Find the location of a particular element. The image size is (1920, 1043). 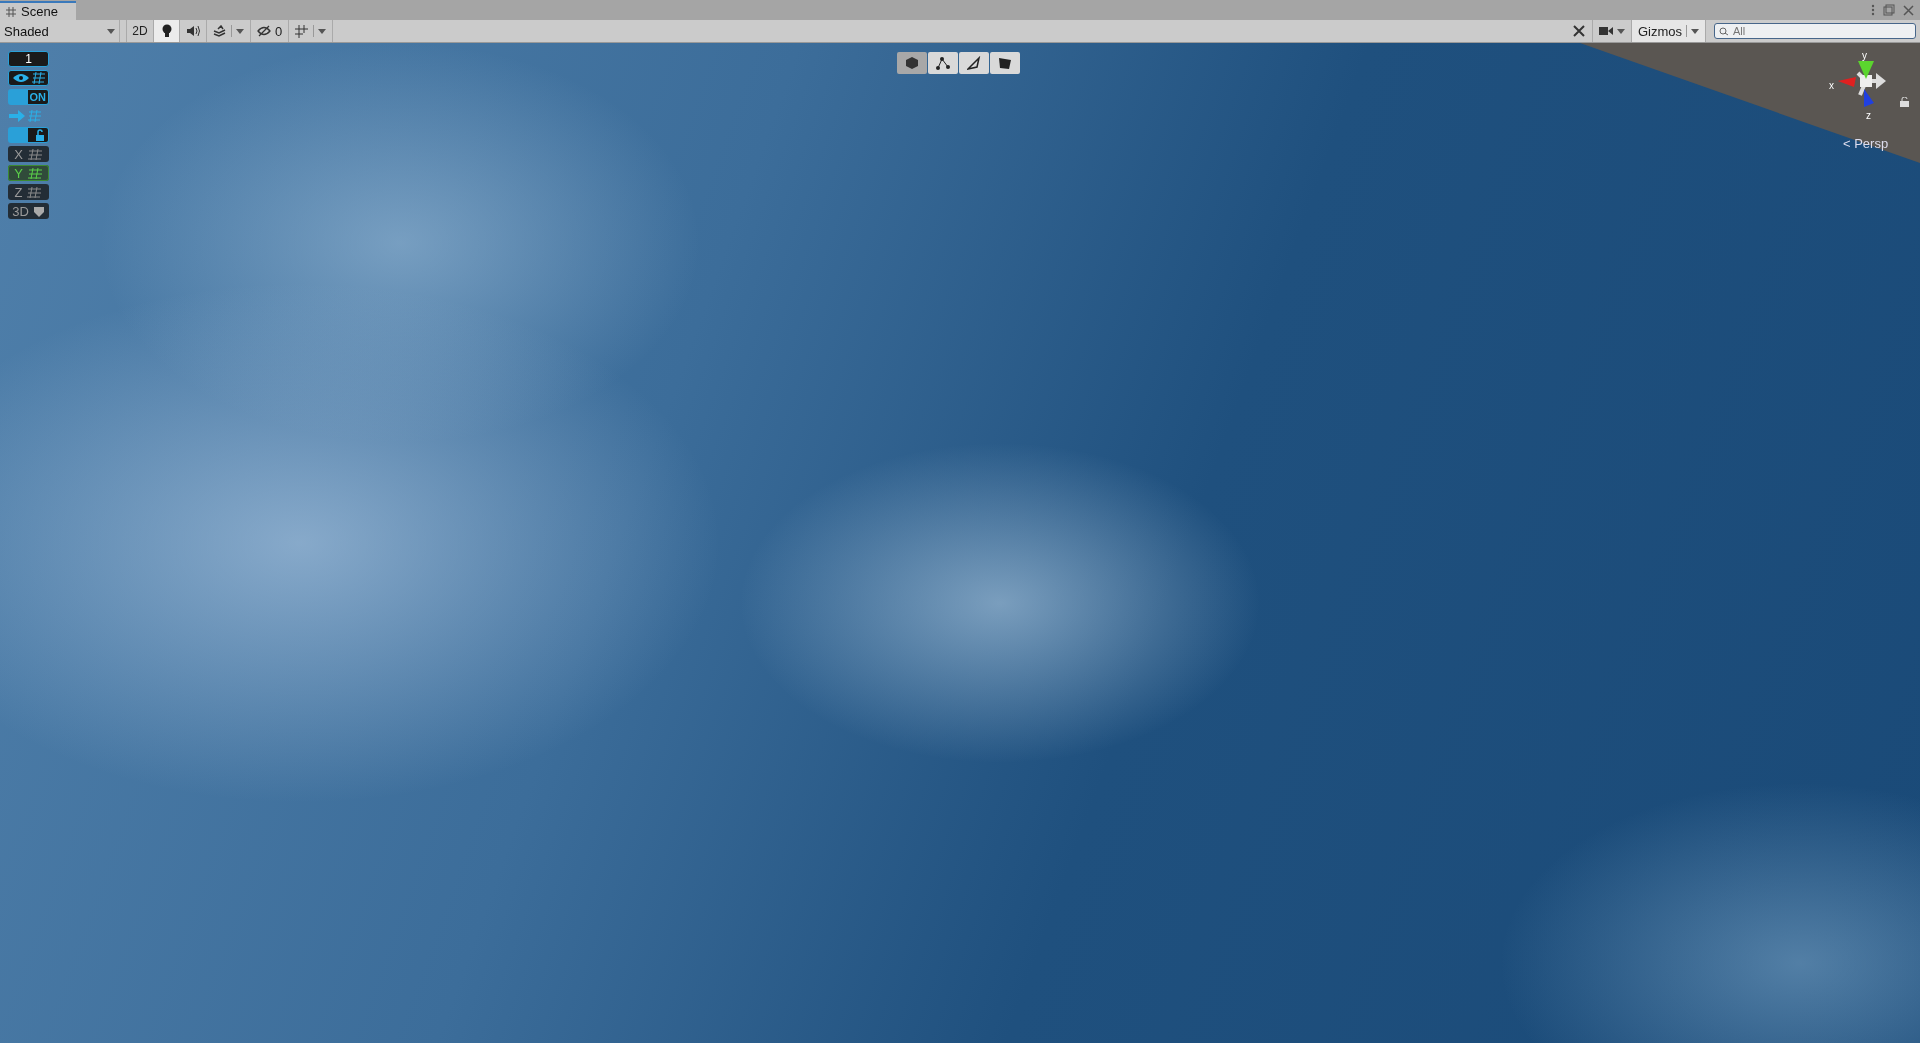

shield-icon is located at coordinates (38, 211).